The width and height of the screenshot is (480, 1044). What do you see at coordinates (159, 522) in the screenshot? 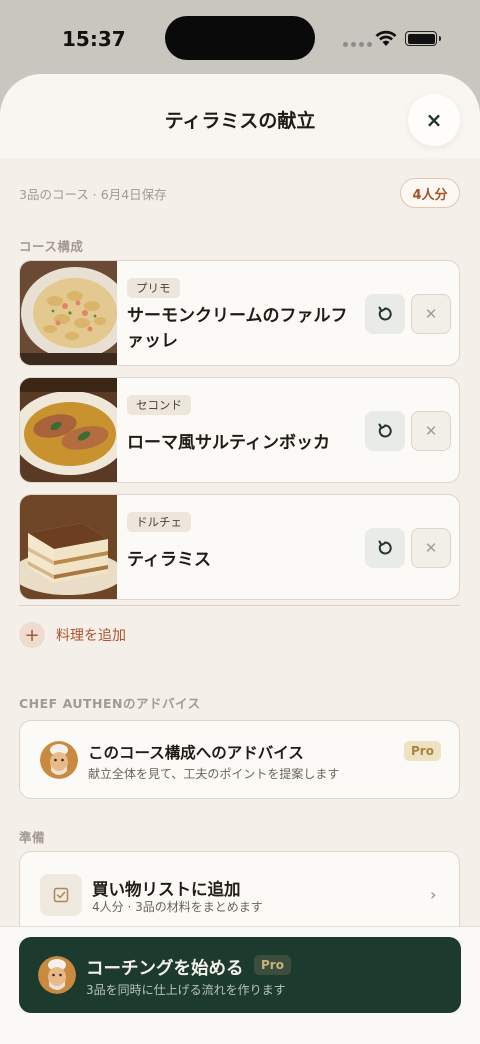
I see `course-tag: ドルチェ` at bounding box center [159, 522].